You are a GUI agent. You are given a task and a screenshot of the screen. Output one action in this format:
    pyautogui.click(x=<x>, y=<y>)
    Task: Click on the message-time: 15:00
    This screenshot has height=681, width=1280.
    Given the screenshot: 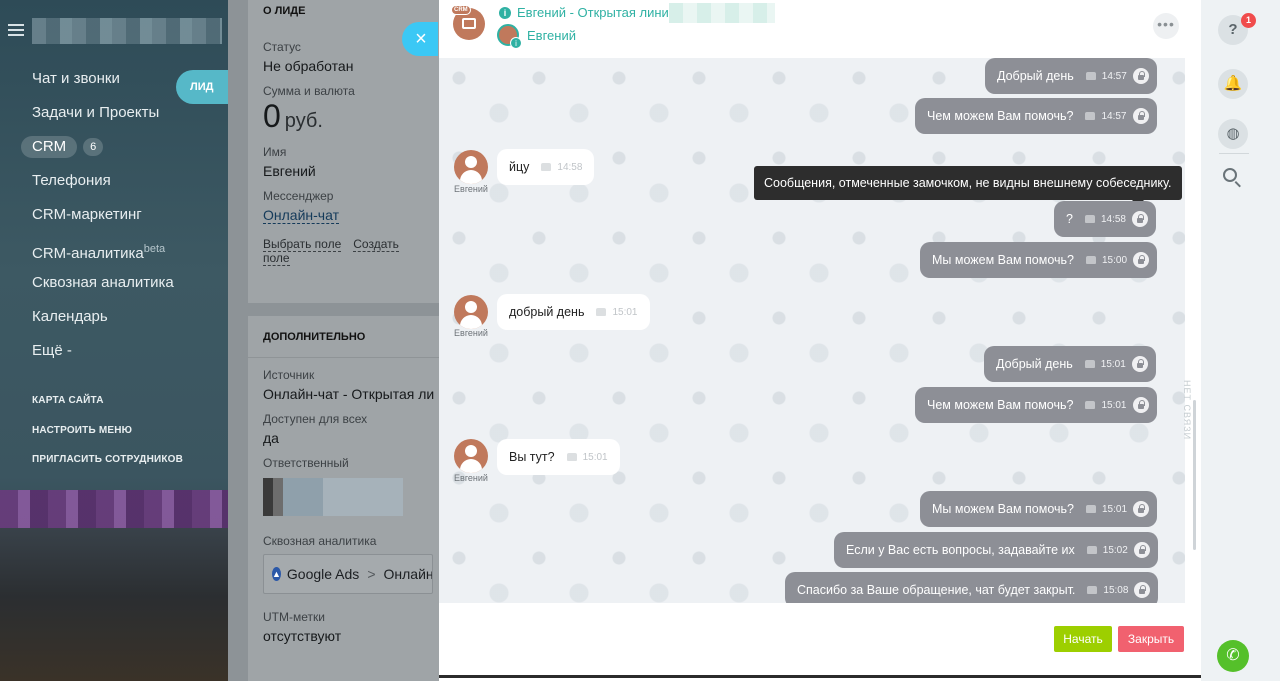 What is the action you would take?
    pyautogui.click(x=1114, y=260)
    